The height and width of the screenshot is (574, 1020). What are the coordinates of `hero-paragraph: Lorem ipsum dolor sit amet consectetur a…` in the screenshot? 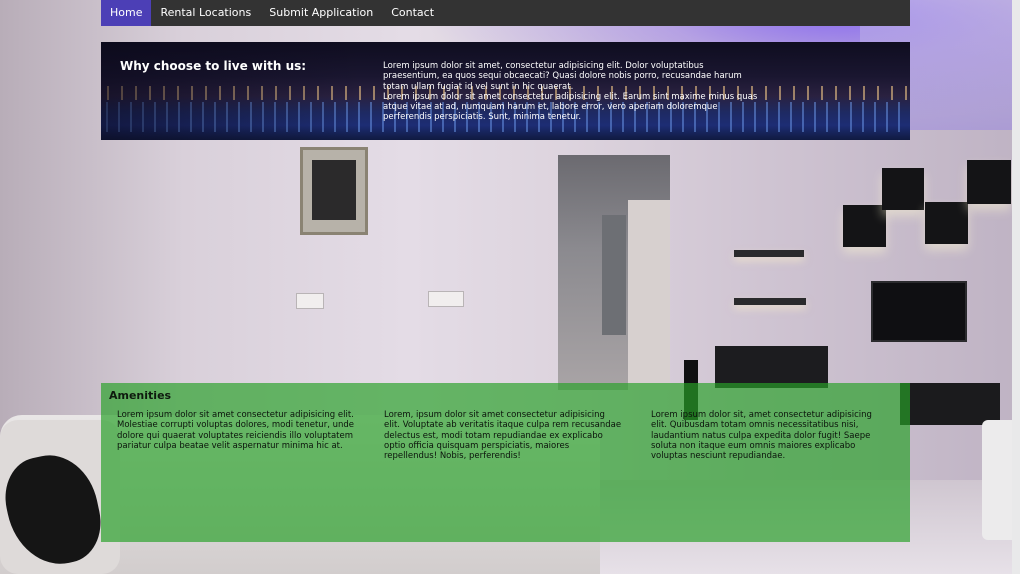 It's located at (570, 107).